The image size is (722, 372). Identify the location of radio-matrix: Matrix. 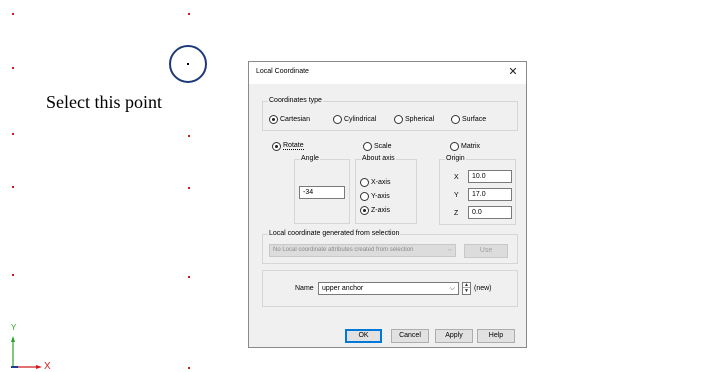
(465, 146).